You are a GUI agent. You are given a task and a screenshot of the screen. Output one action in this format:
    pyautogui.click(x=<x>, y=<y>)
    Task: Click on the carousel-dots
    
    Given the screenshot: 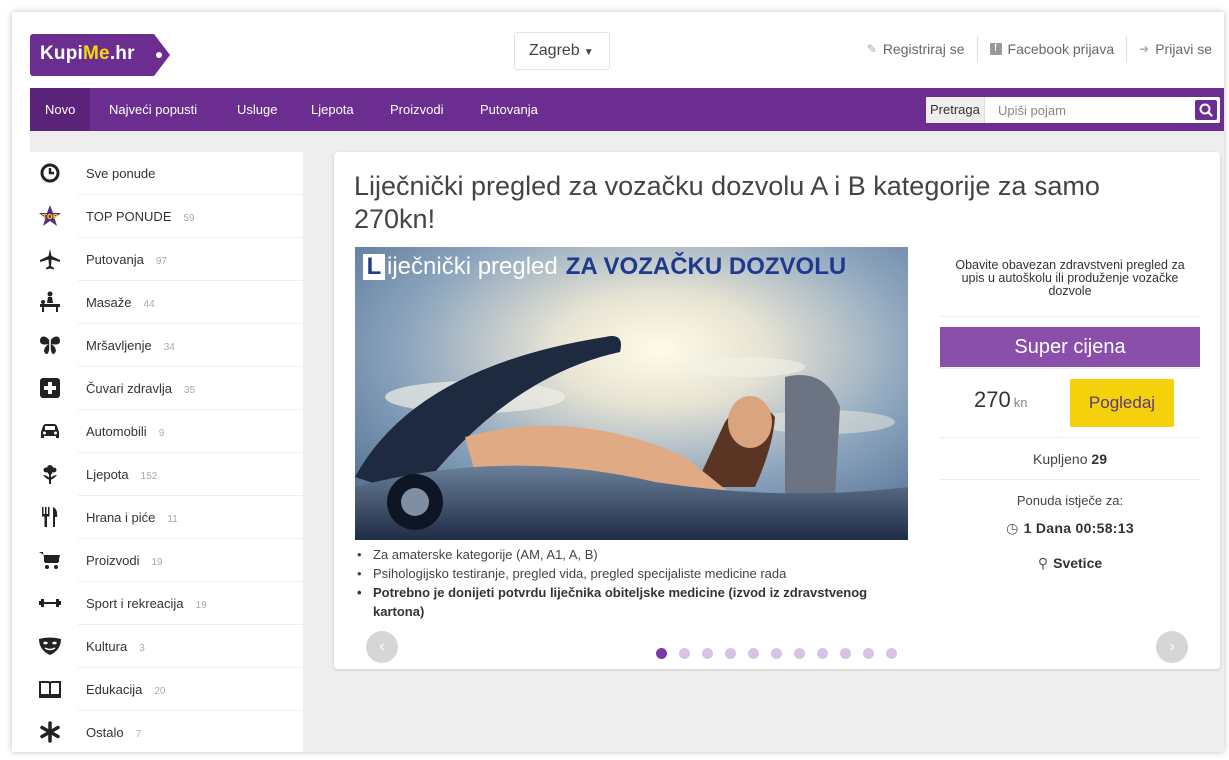 What is the action you would take?
    pyautogui.click(x=782, y=653)
    